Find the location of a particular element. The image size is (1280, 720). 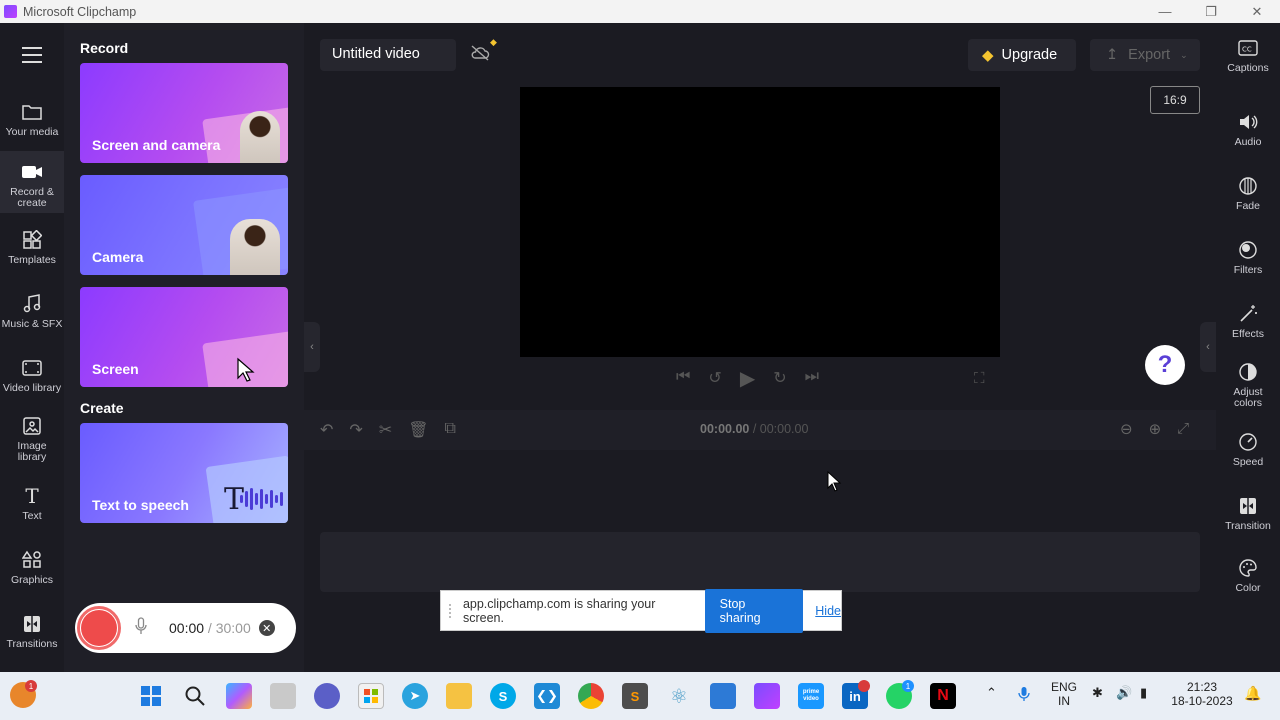

windows-start-icon is located at coordinates (151, 696).